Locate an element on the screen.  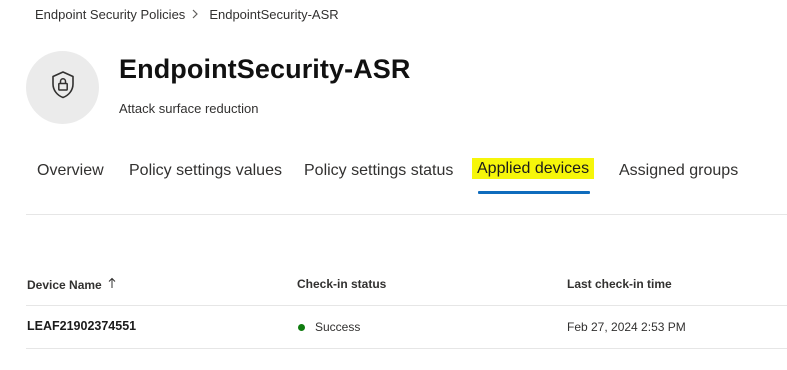
active-tab-indicator is located at coordinates (534, 192).